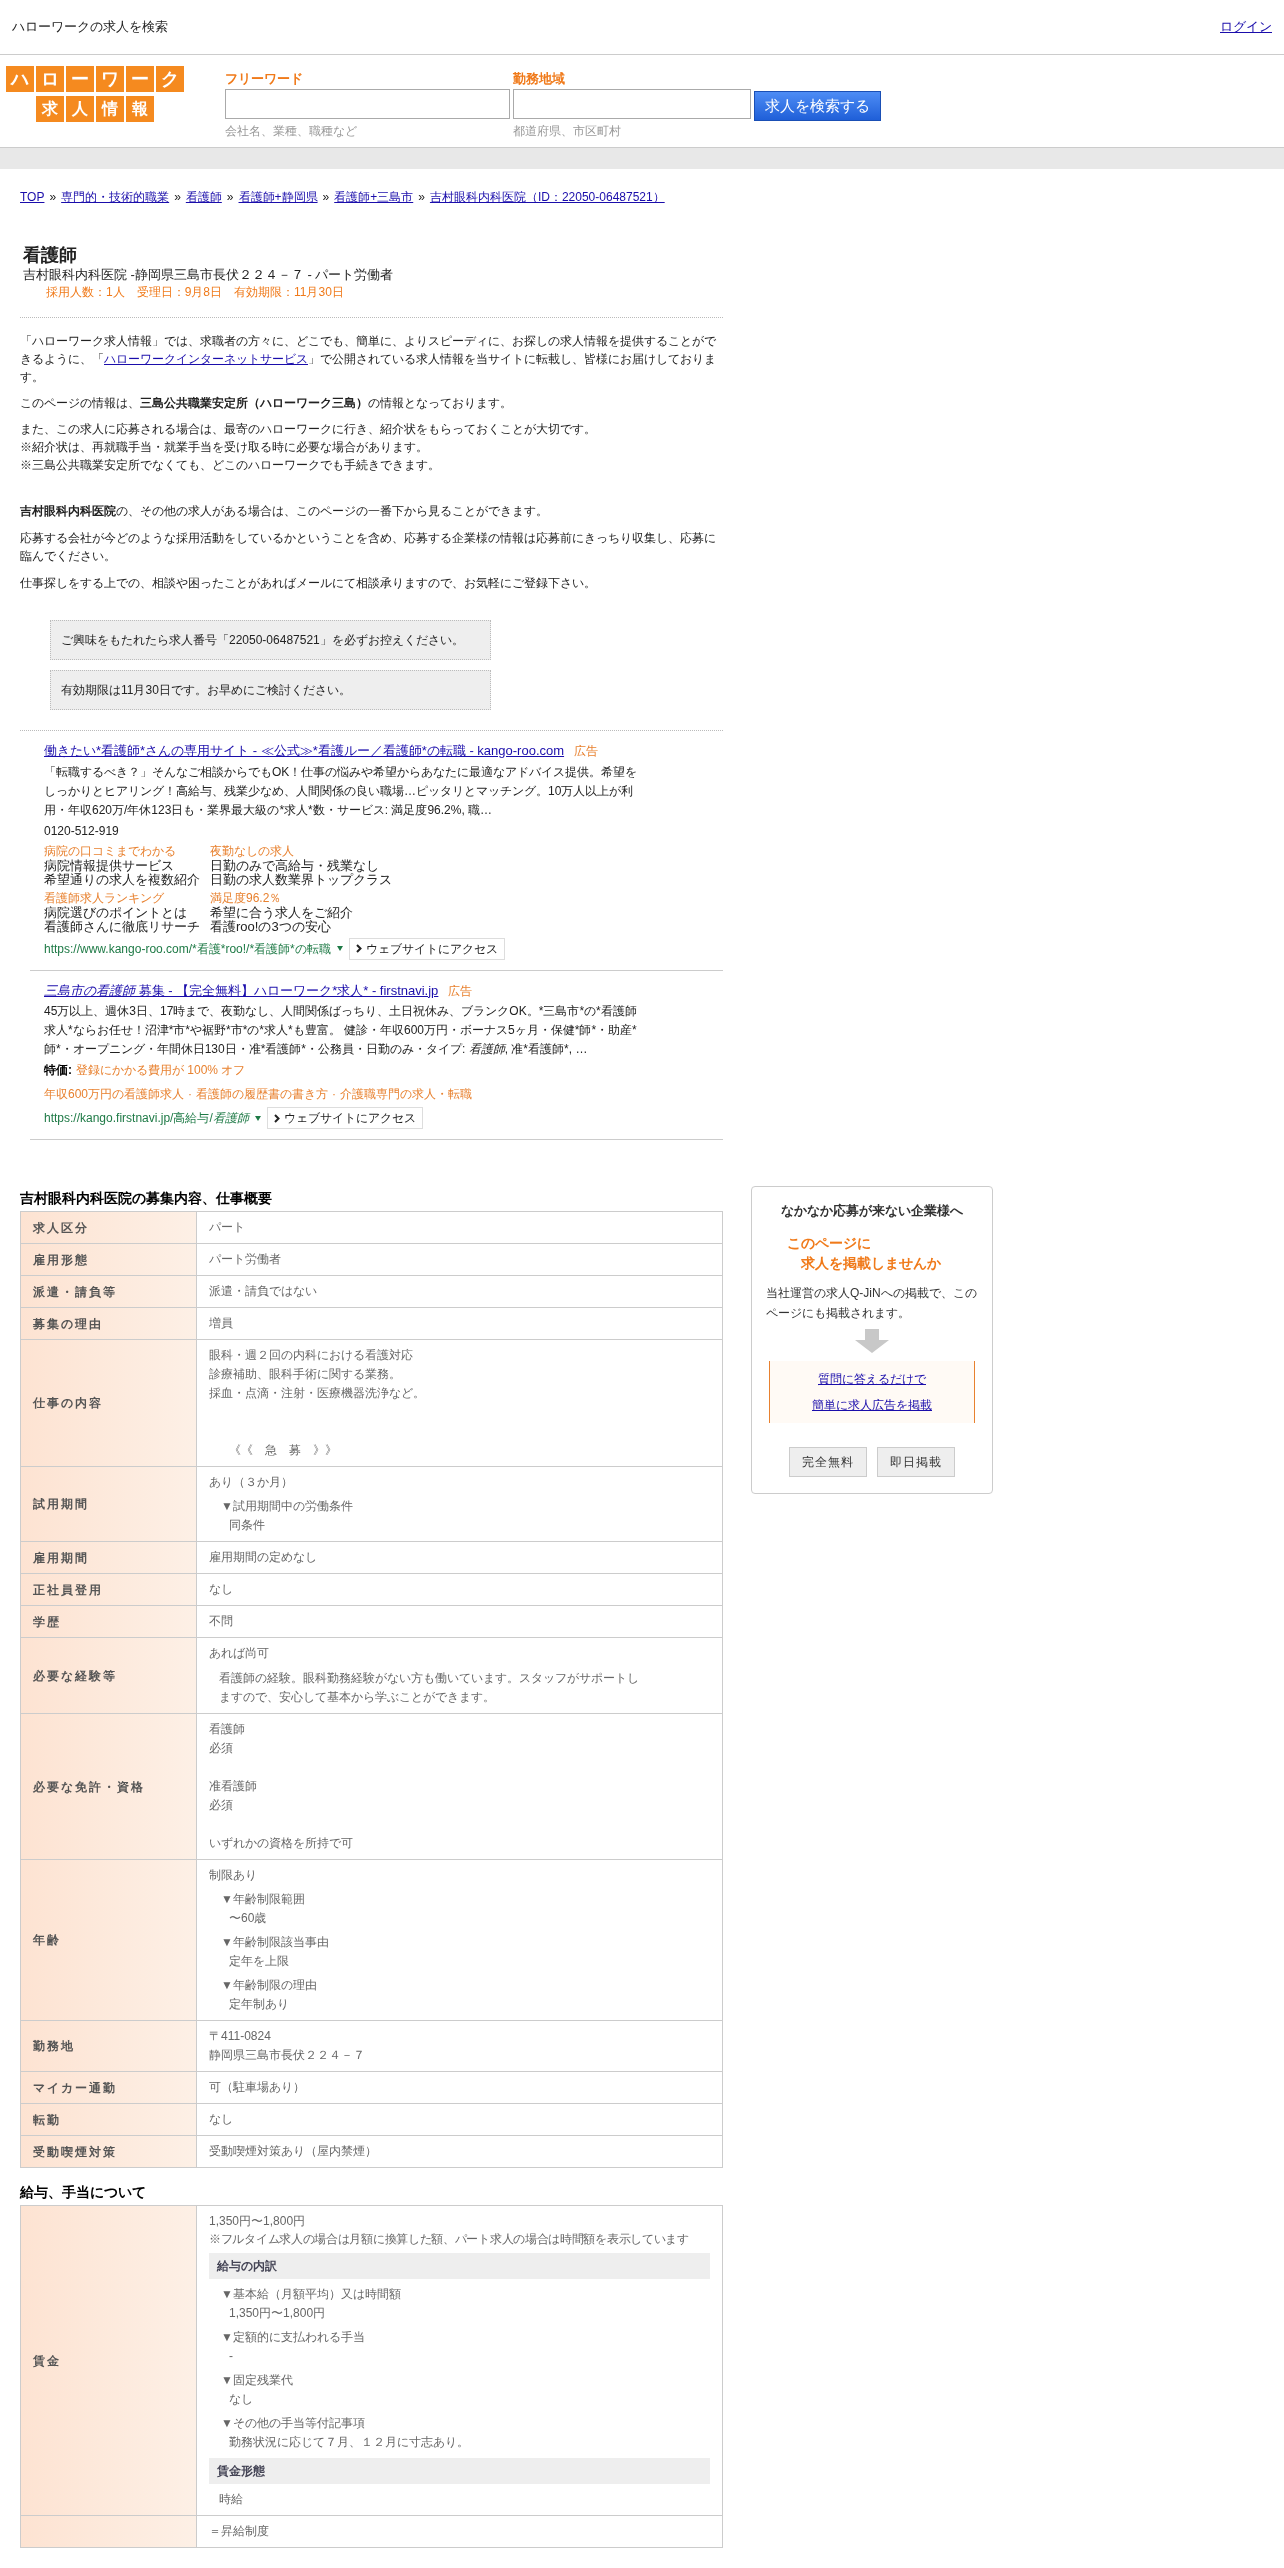  Describe the element at coordinates (32, 197) in the screenshot. I see `breadcrumb-link: TOP` at that location.